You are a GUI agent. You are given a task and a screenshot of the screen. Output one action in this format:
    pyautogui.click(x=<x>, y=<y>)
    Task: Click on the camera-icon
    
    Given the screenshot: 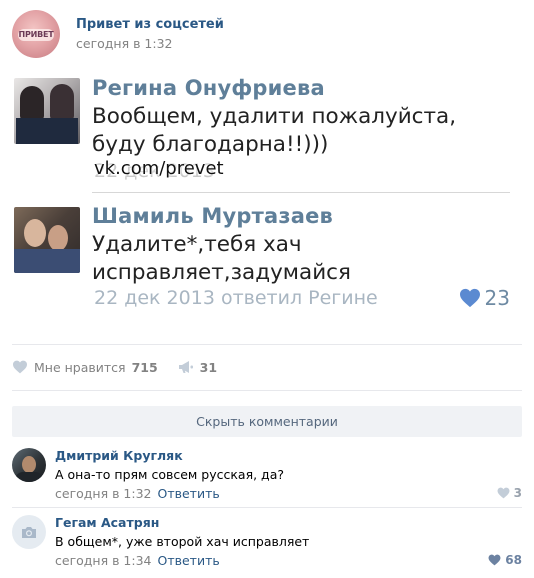 What is the action you would take?
    pyautogui.click(x=29, y=532)
    